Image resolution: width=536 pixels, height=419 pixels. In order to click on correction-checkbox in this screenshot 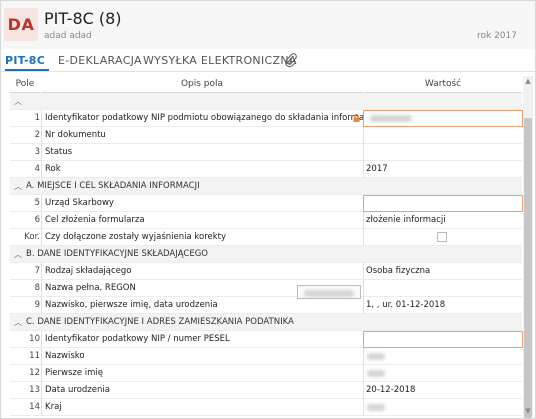, I will do `click(442, 237)`.